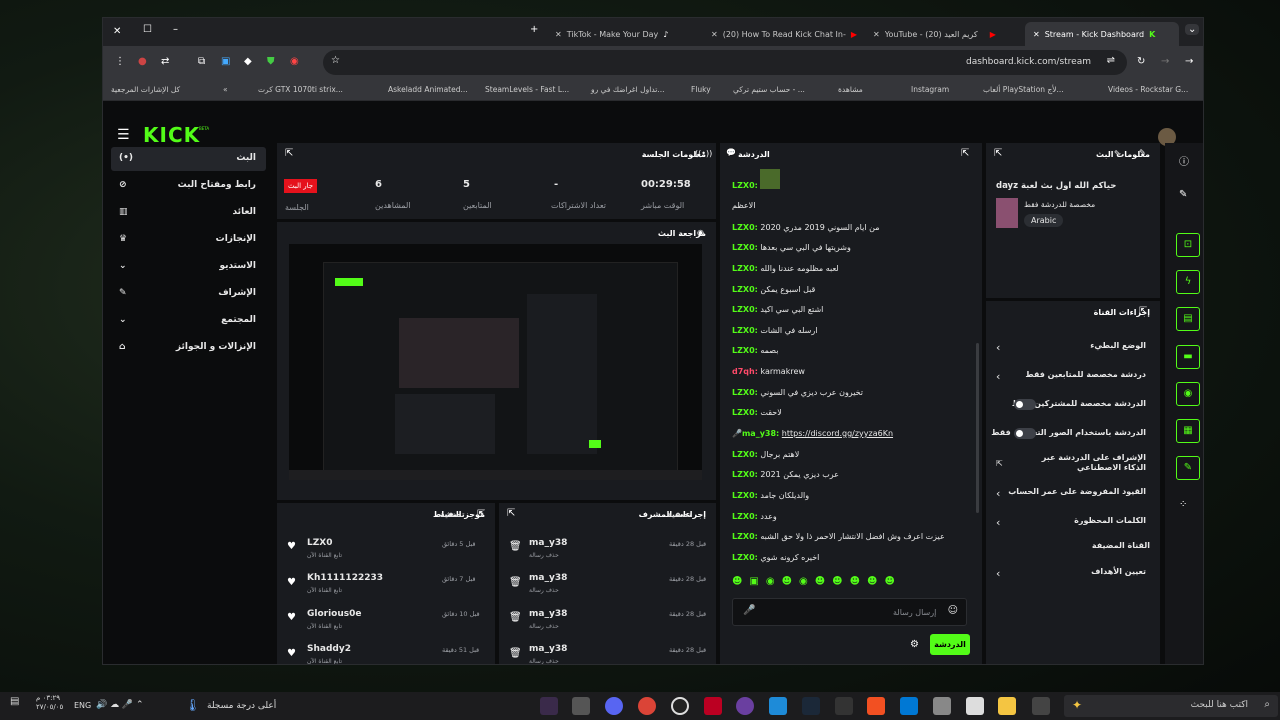  Describe the element at coordinates (120, 61) in the screenshot. I see `menu-dots-icon: ⋮` at that location.